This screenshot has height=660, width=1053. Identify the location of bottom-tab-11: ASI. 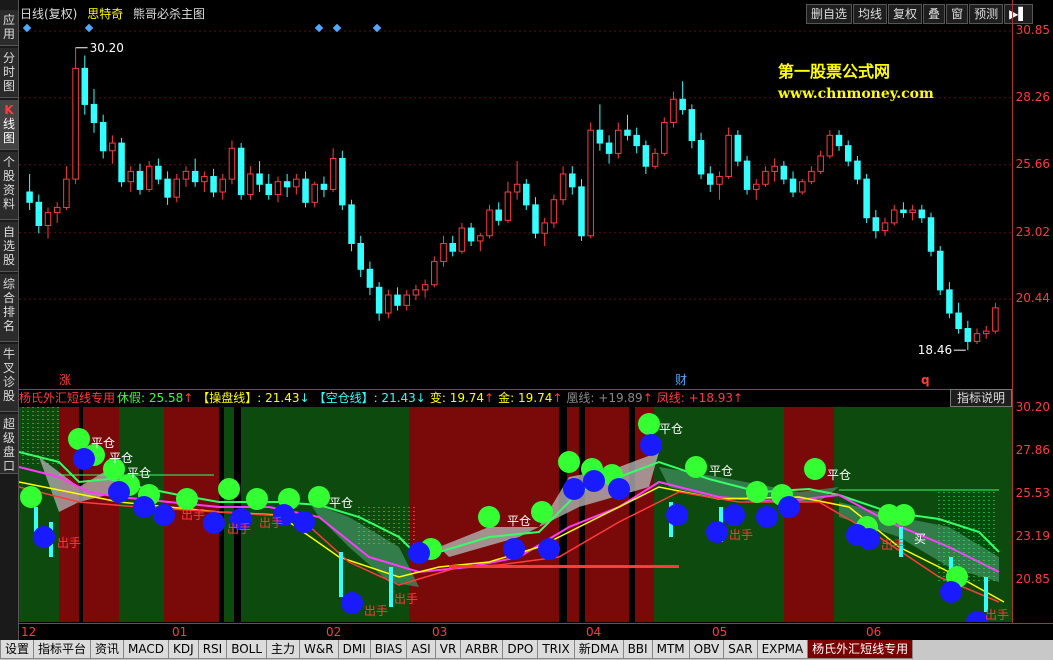
(421, 649).